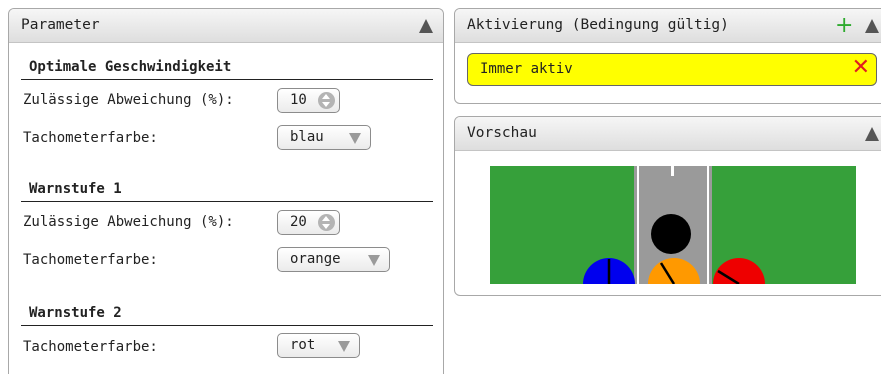 This screenshot has width=881, height=374. I want to click on vehicle-marker, so click(671, 234).